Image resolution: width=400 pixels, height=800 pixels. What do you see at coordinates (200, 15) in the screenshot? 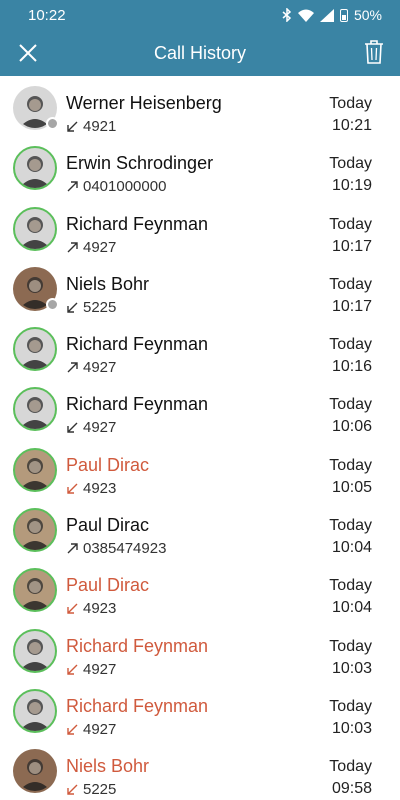
I see `status-bar: 10:22 50%` at bounding box center [200, 15].